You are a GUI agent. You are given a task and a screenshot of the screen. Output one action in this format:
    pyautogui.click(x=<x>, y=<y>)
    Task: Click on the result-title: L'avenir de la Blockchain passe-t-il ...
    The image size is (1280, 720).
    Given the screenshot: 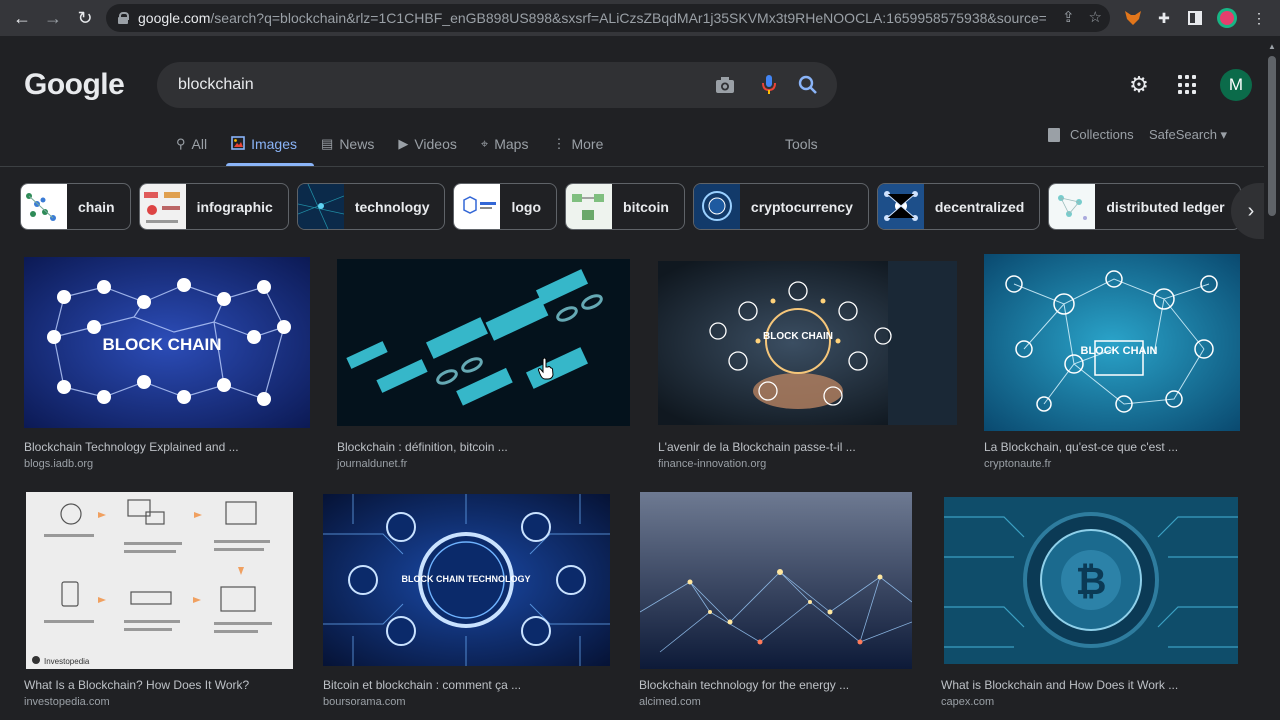 What is the action you would take?
    pyautogui.click(x=757, y=447)
    